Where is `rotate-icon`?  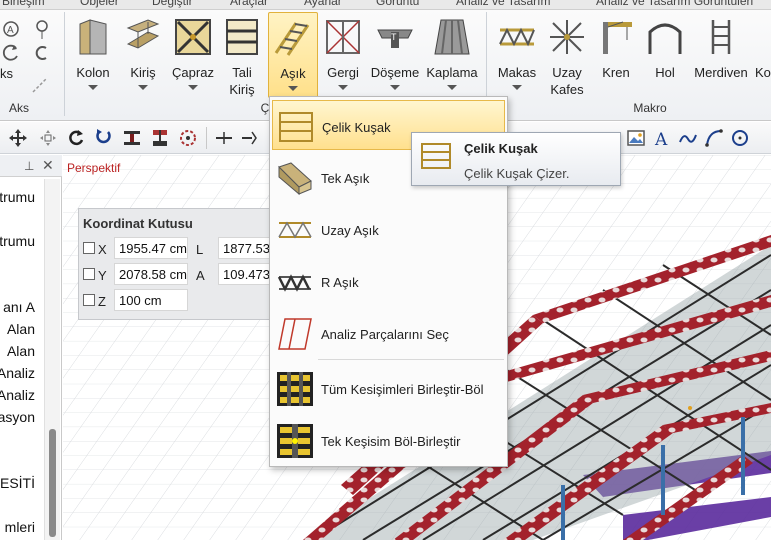
rotate-icon is located at coordinates (76, 138).